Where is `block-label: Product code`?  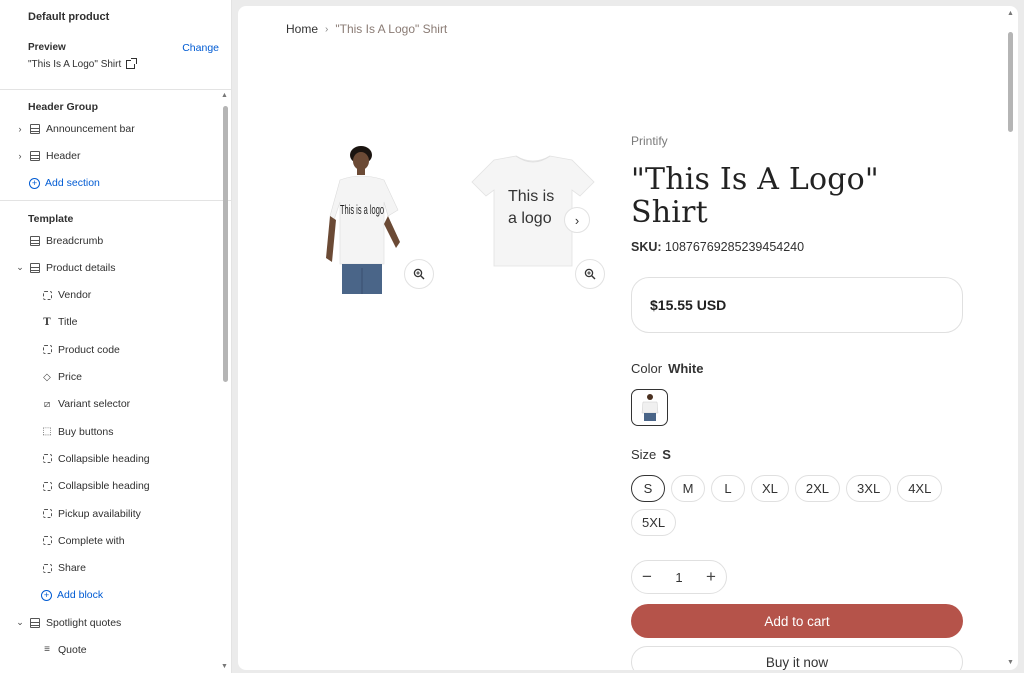
block-label: Product code is located at coordinates (89, 349).